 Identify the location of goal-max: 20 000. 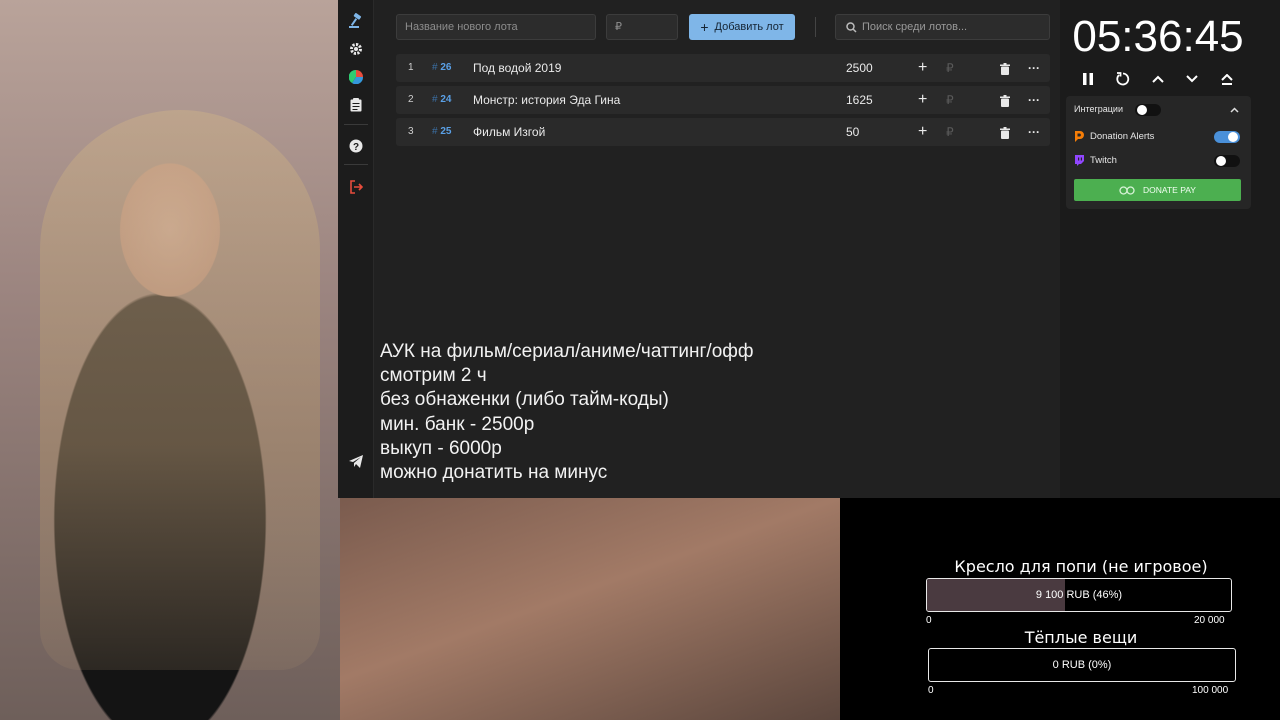
(1209, 620).